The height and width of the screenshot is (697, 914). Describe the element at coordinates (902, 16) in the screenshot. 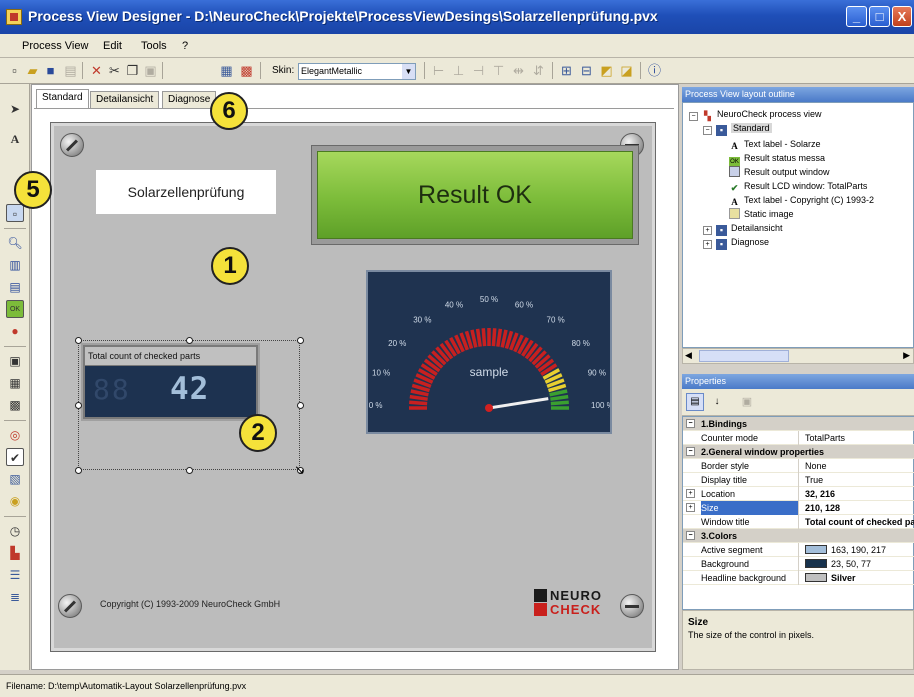

I see `close-button: X` at that location.